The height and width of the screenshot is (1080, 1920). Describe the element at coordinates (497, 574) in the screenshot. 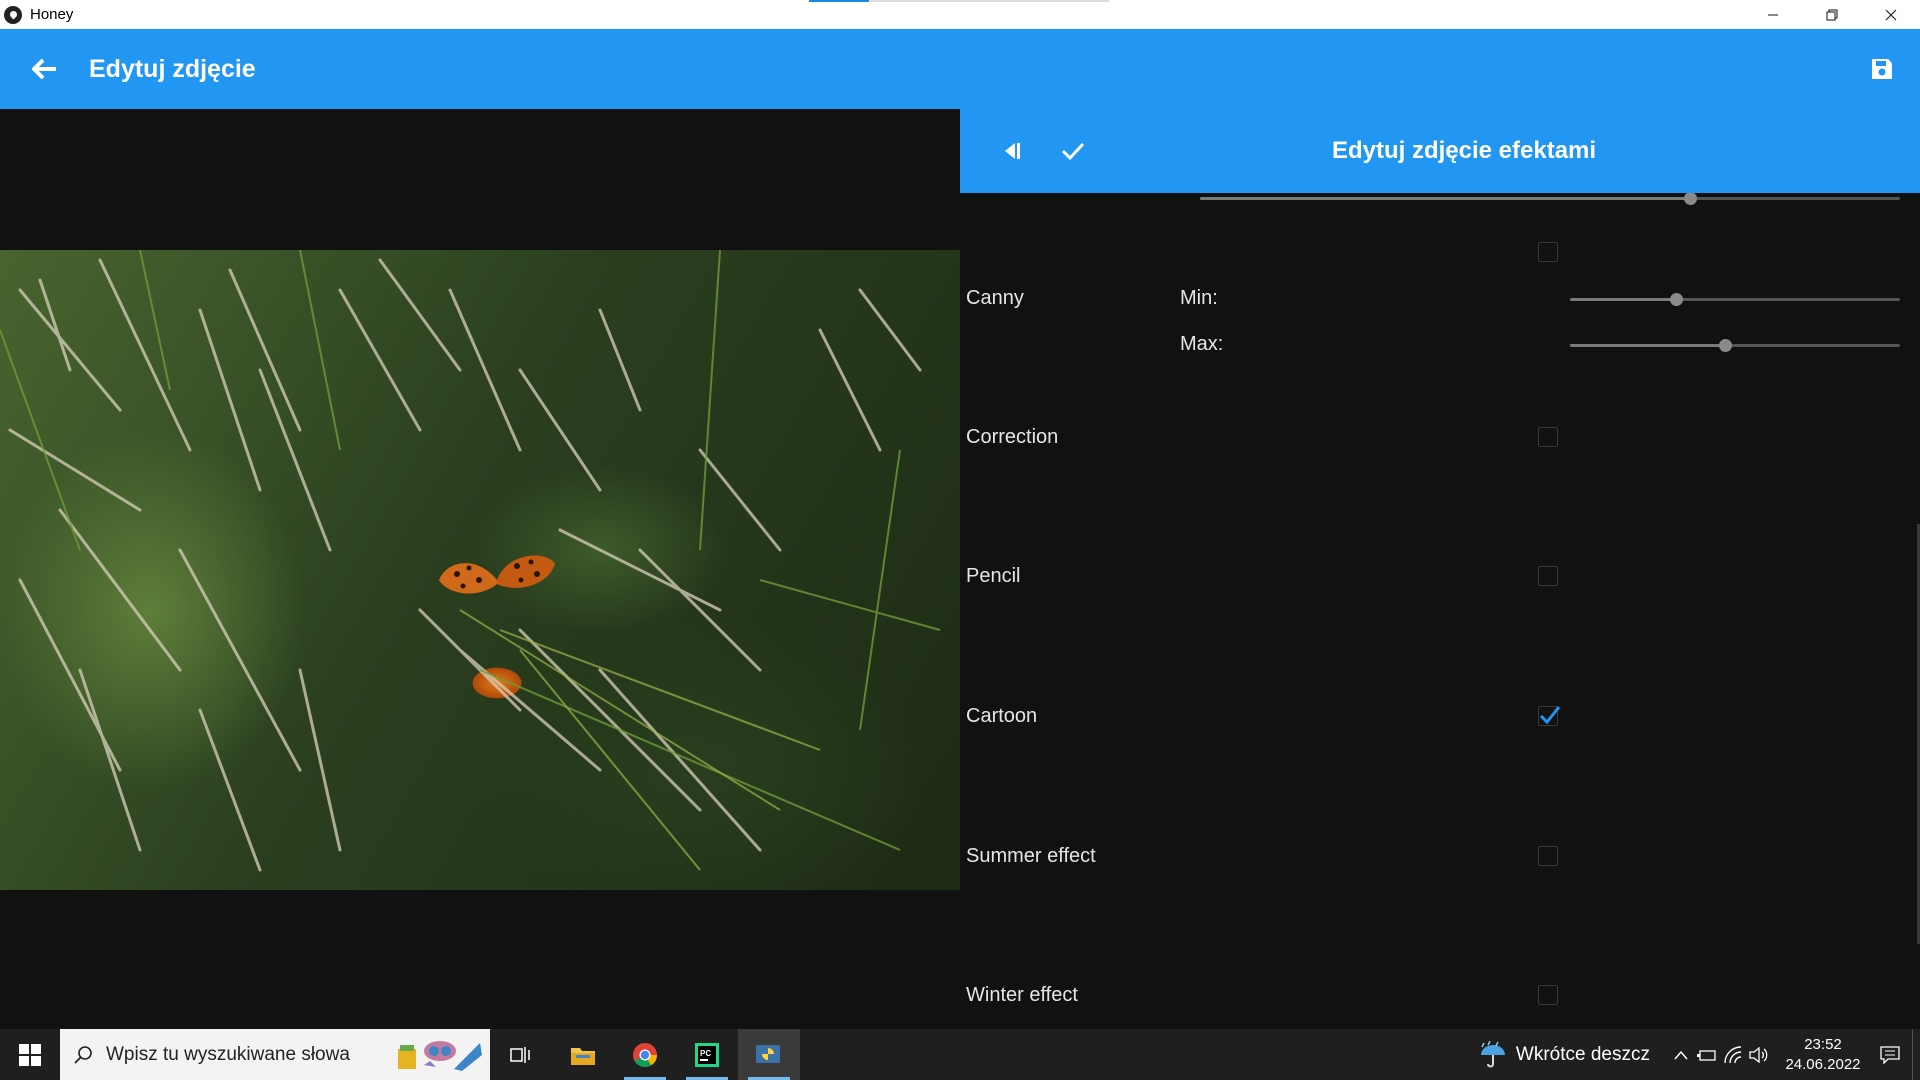

I see `butterfly-image` at that location.